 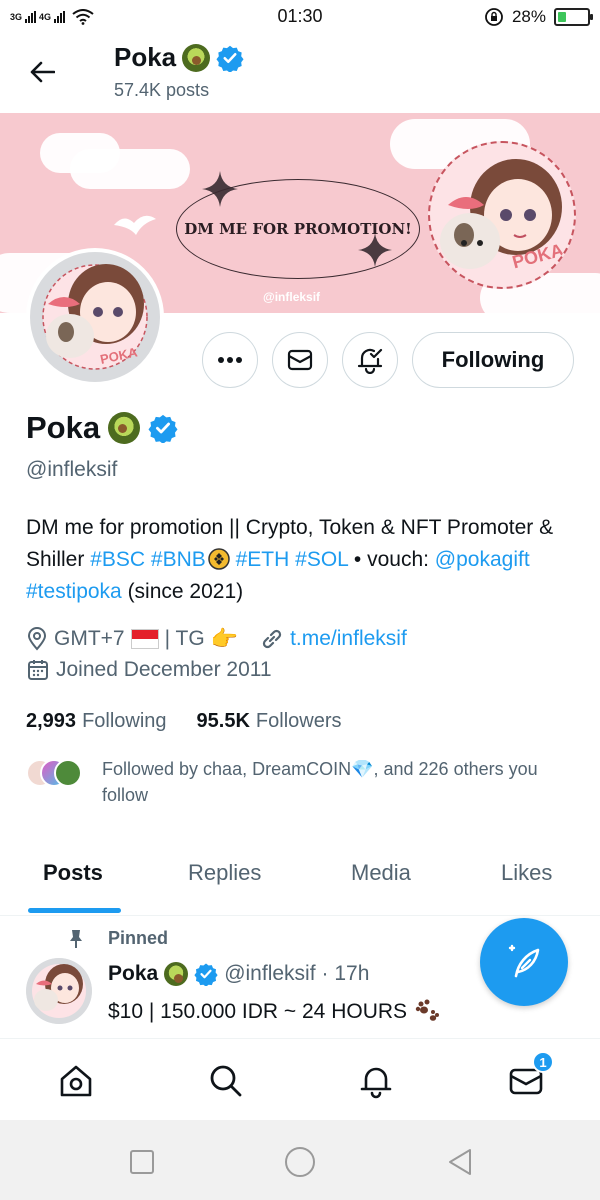 What do you see at coordinates (348, 639) in the screenshot?
I see `profile-link: t.me/infleksif` at bounding box center [348, 639].